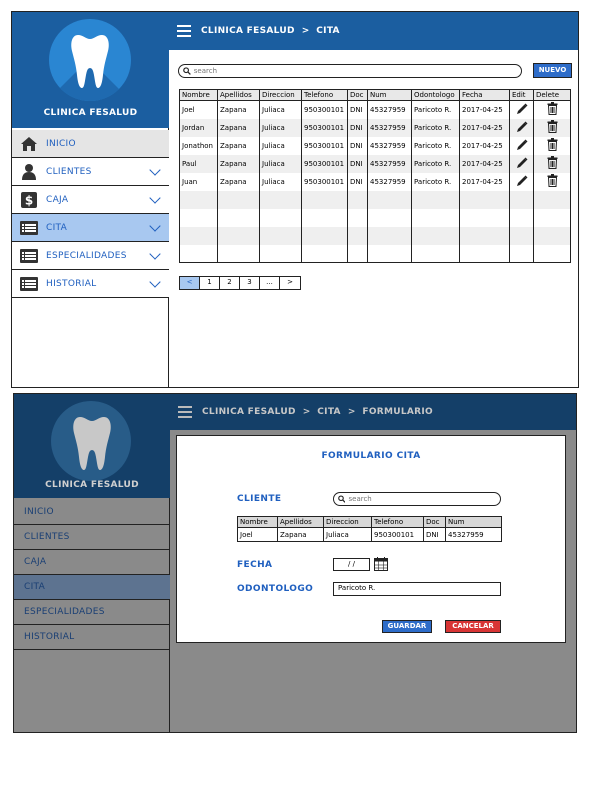 The height and width of the screenshot is (788, 589). Describe the element at coordinates (397, 522) in the screenshot. I see `column-header: Telefono` at that location.